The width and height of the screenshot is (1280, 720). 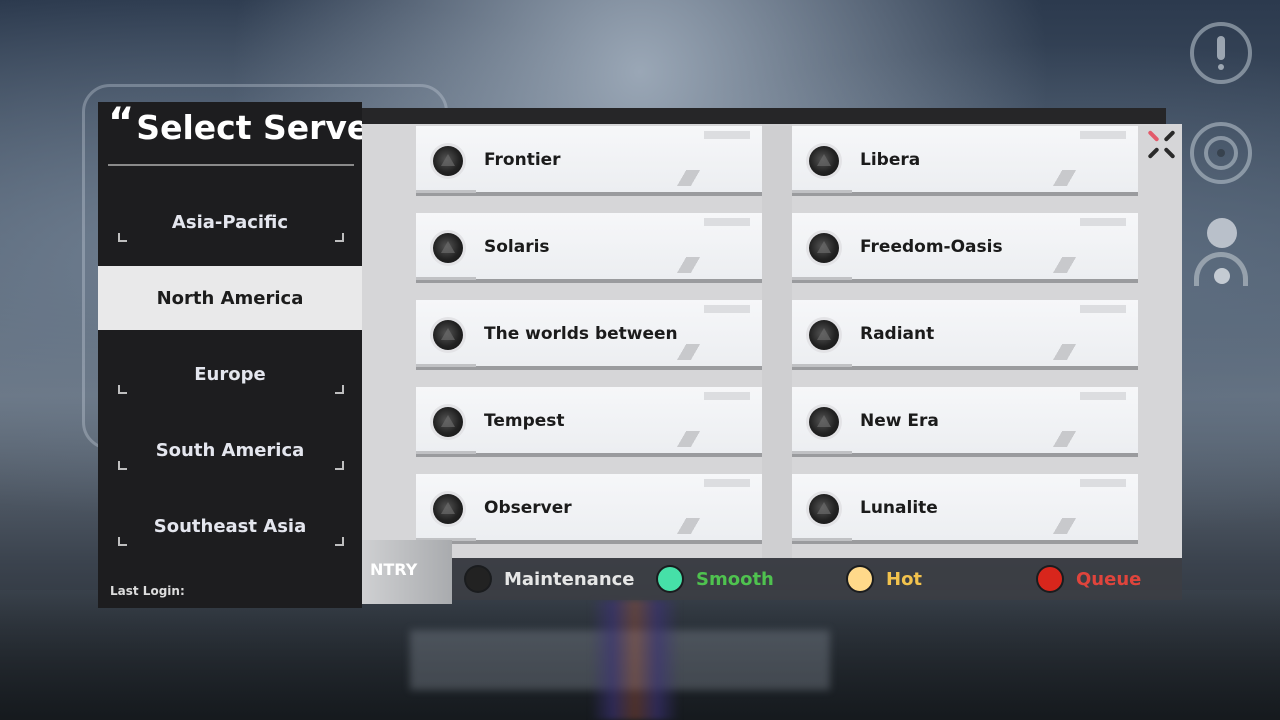 I want to click on entry-tab-text: NTRY, so click(x=394, y=569).